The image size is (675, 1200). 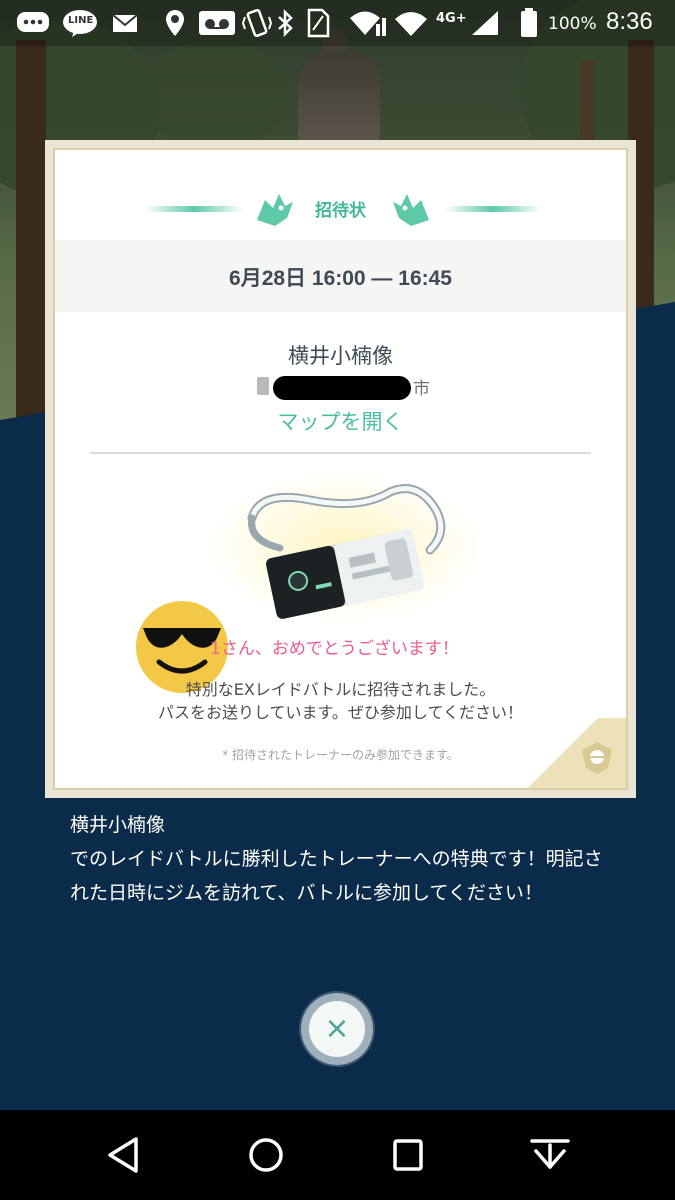 I want to click on location-pin-icon, so click(x=175, y=23).